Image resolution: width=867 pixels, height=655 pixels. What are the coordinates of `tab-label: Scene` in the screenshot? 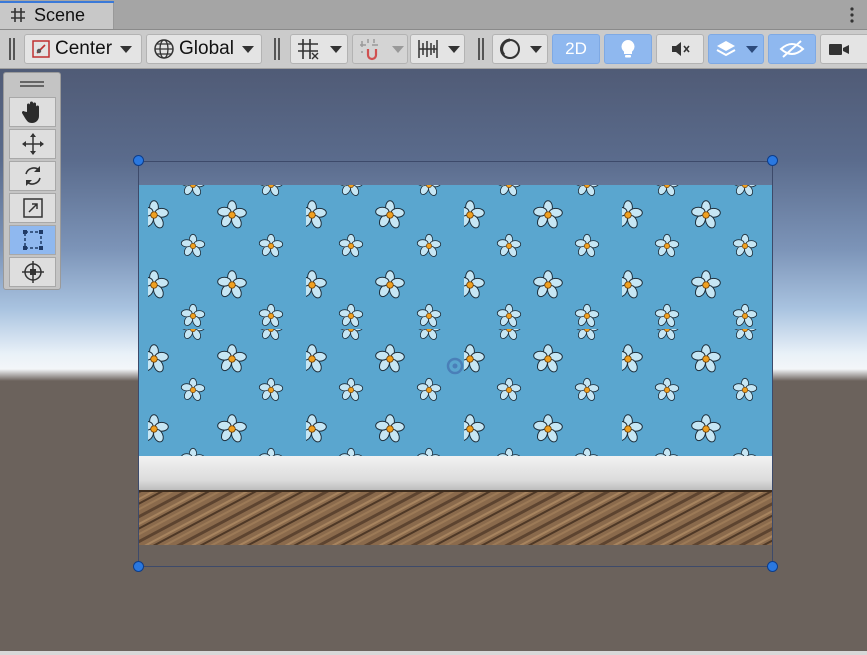 It's located at (60, 15).